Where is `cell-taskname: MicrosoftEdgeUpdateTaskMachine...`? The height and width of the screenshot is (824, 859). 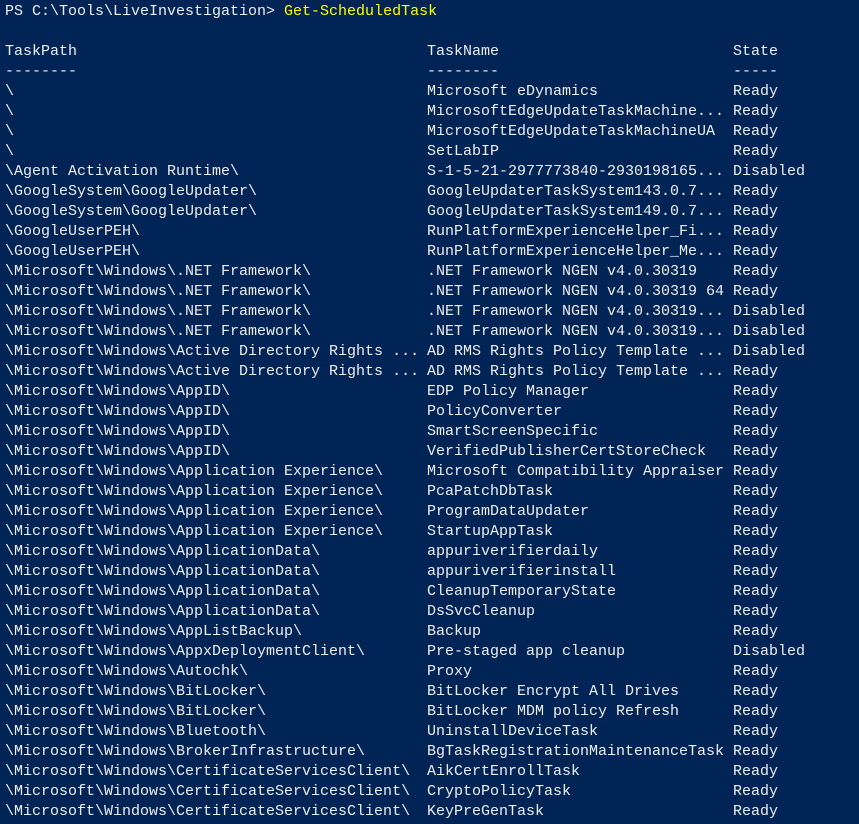
cell-taskname: MicrosoftEdgeUpdateTaskMachine... is located at coordinates (576, 111).